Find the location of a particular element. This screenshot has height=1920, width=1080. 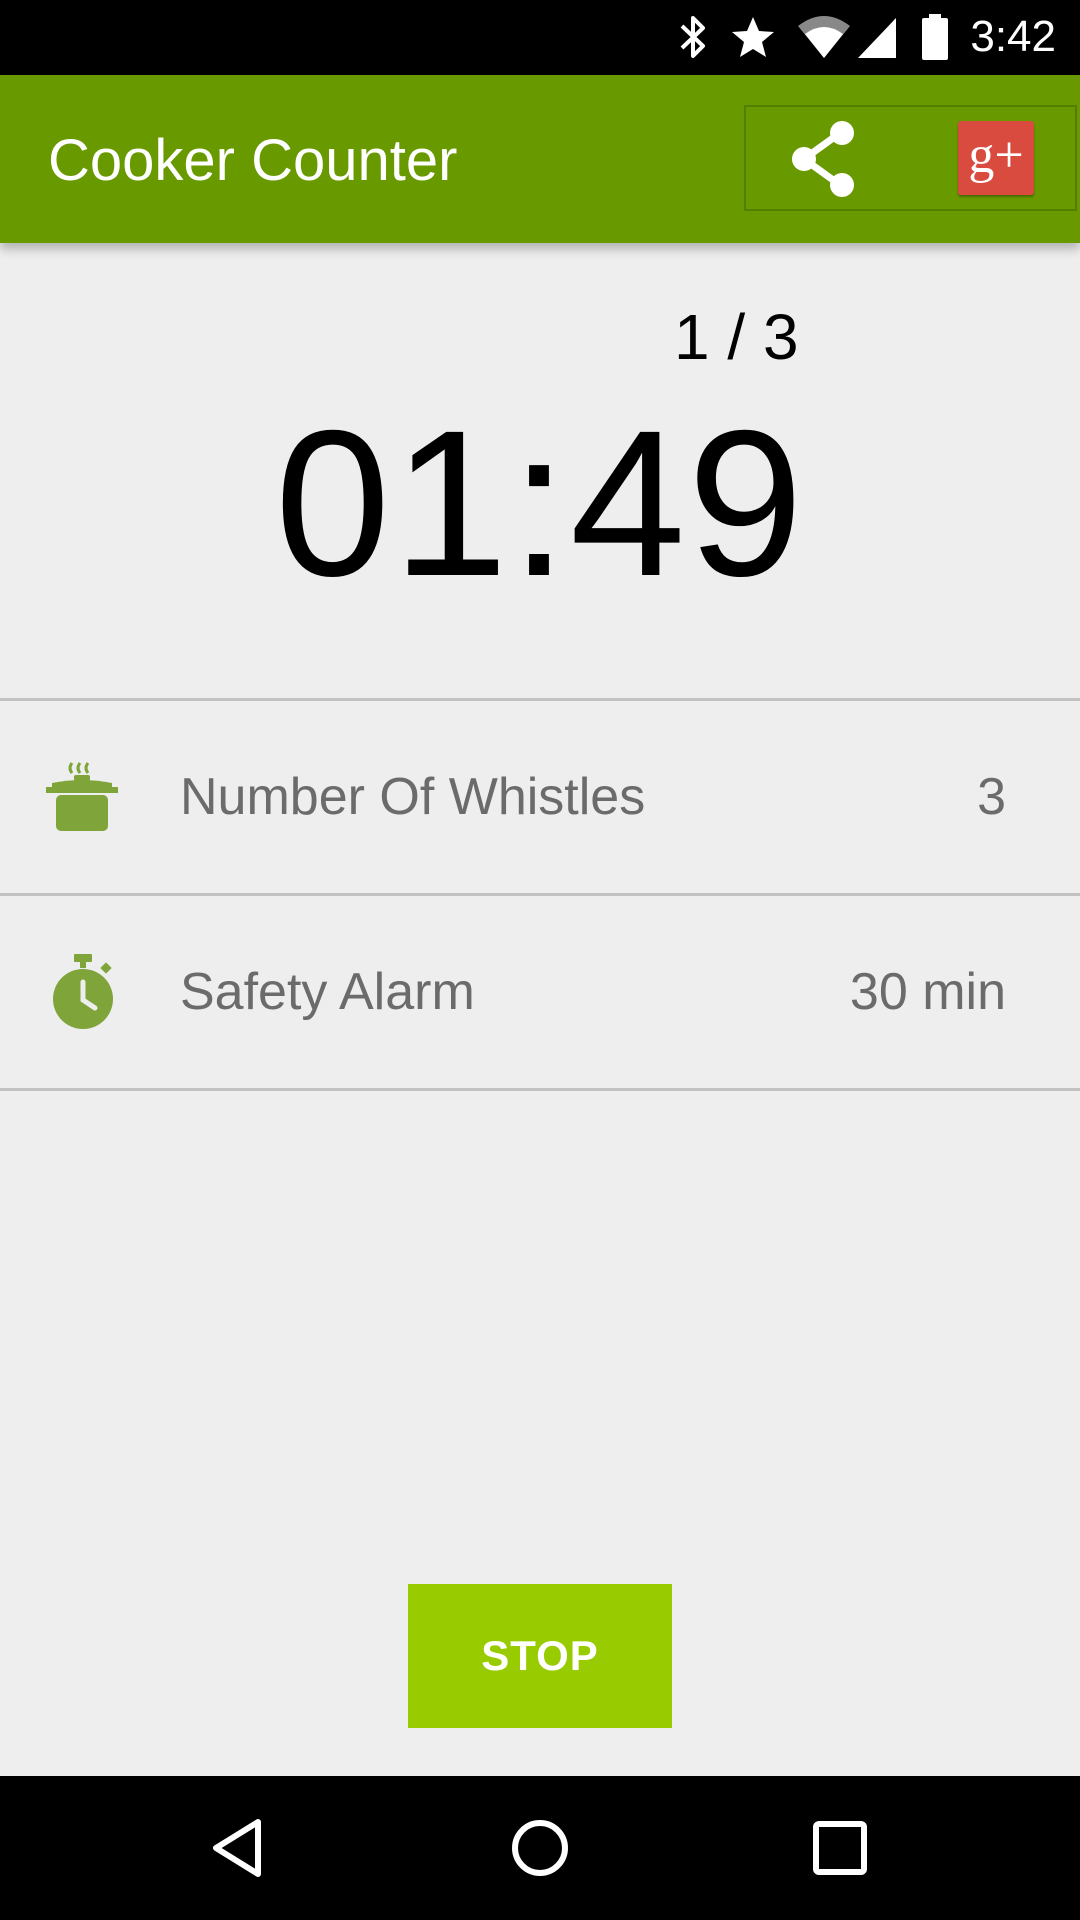

app-title: Cooker Counter is located at coordinates (253, 160).